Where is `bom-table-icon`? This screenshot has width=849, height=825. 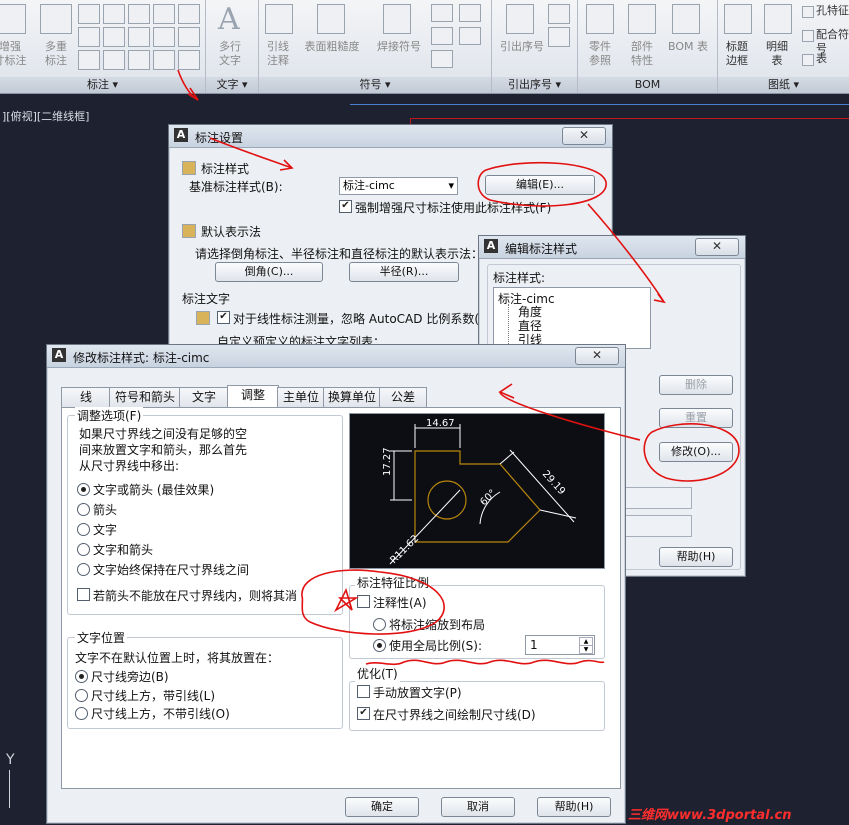 bom-table-icon is located at coordinates (686, 19).